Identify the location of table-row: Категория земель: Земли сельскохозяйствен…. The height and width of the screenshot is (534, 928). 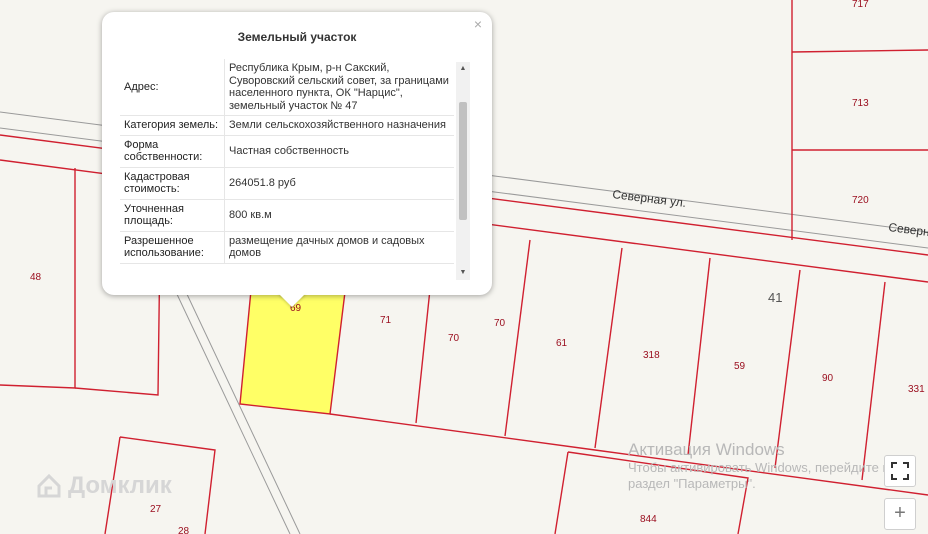
(287, 125).